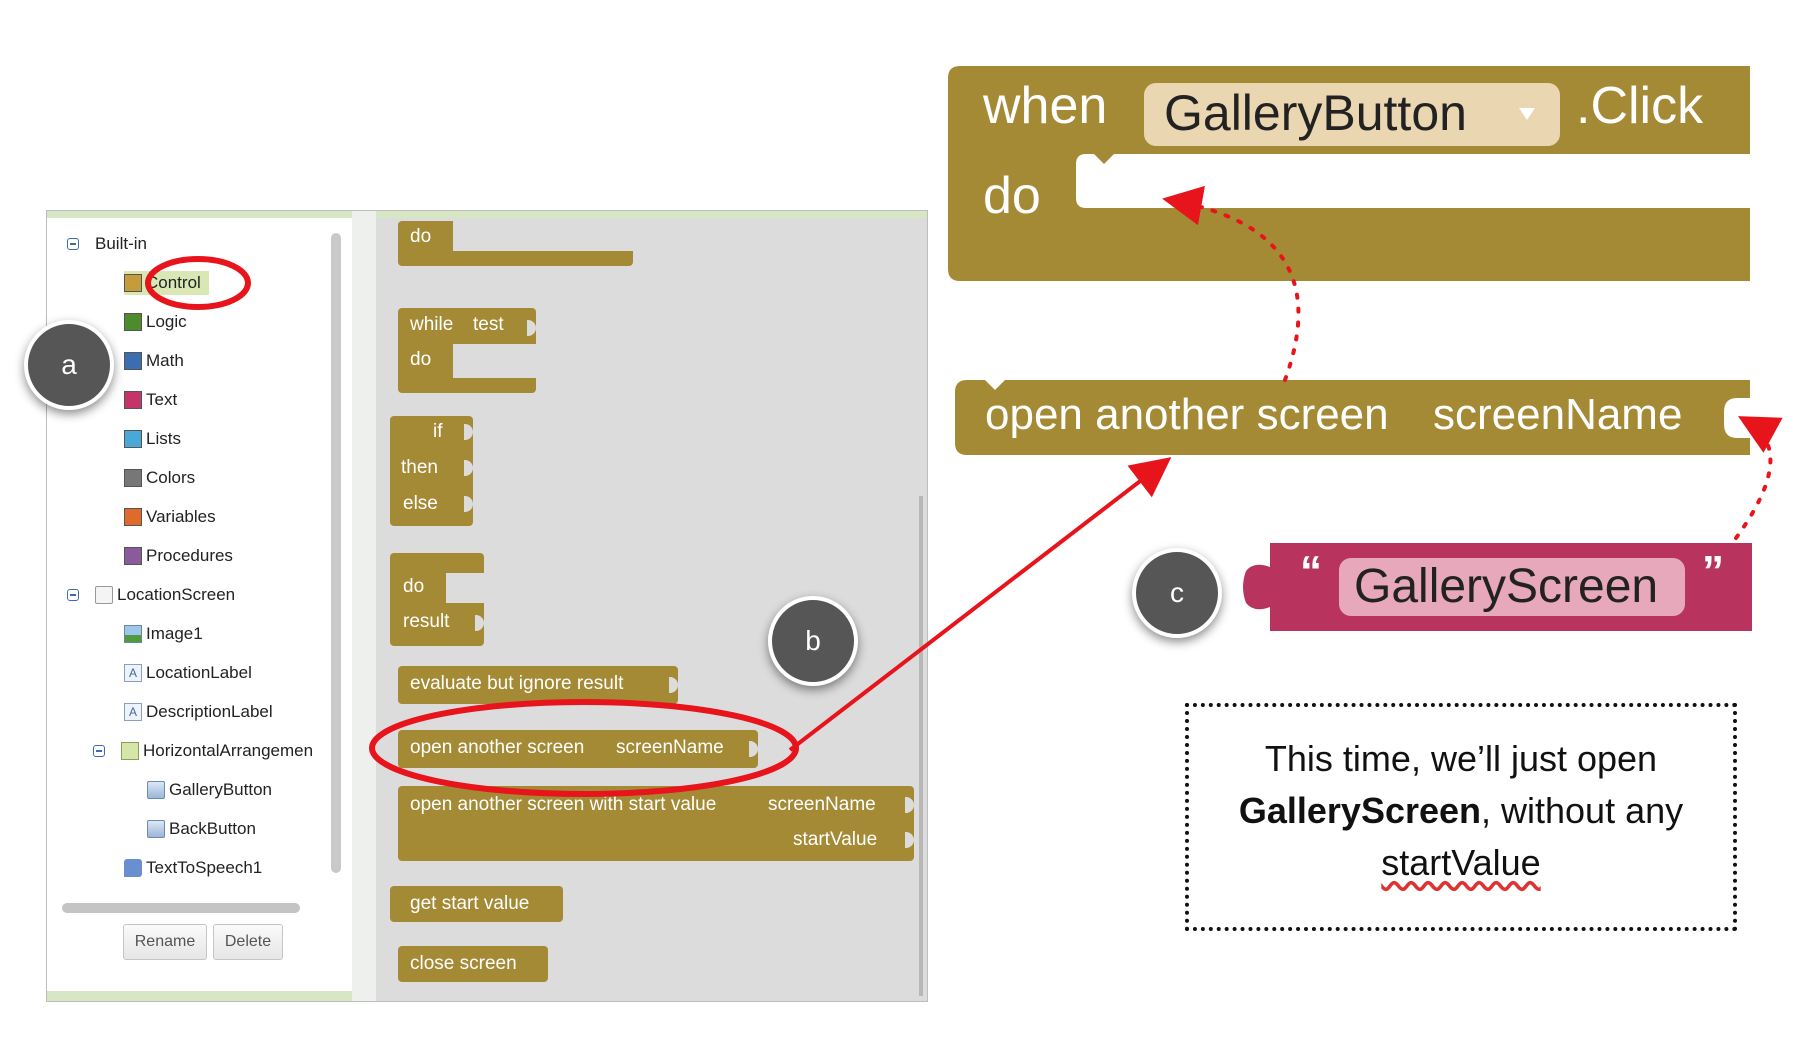 The image size is (1804, 1063). I want to click on note-line-3: startValue, so click(1461, 863).